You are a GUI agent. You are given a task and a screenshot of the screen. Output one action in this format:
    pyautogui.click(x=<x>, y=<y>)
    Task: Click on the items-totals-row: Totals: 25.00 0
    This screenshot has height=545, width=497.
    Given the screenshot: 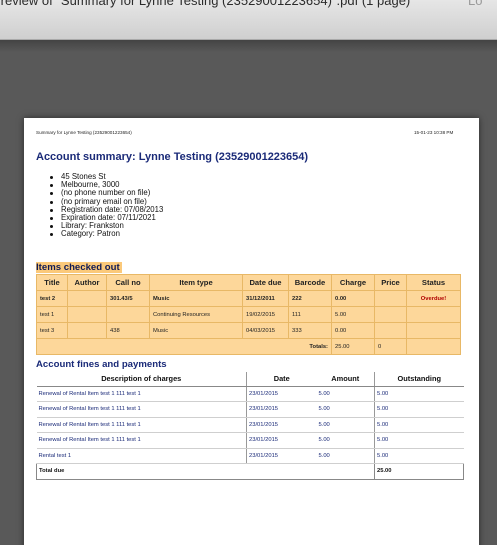 What is the action you would take?
    pyautogui.click(x=248, y=346)
    